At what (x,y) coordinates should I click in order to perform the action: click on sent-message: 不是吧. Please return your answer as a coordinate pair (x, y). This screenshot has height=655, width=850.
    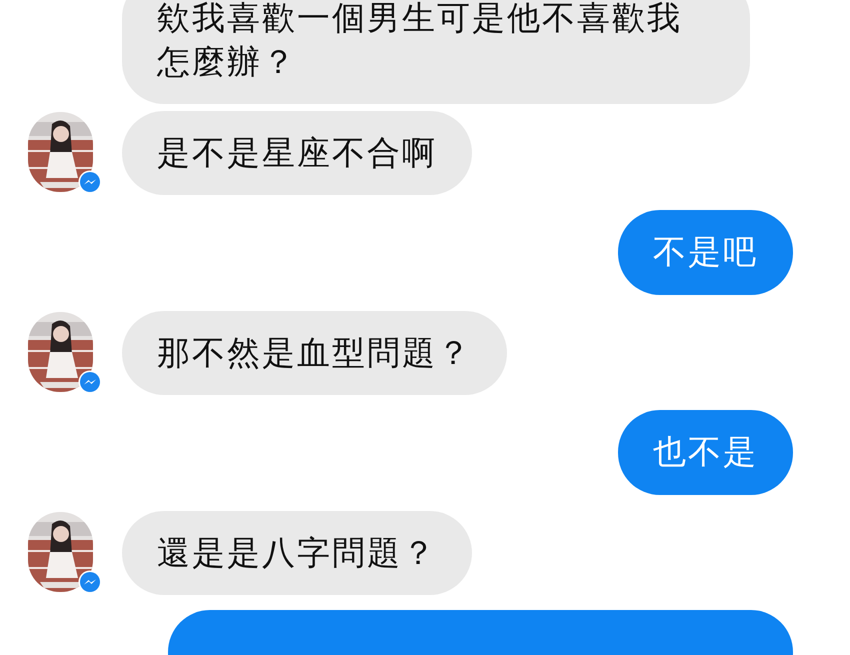
    Looking at the image, I should click on (705, 252).